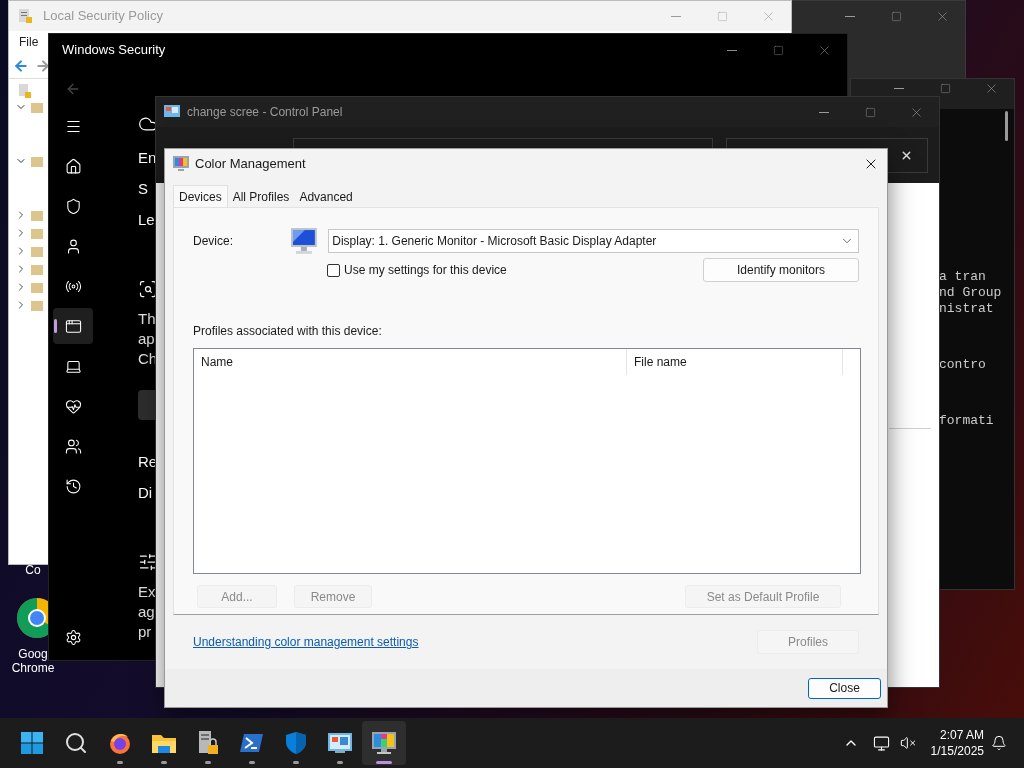 This screenshot has width=1024, height=768. What do you see at coordinates (73, 446) in the screenshot?
I see `people-icon` at bounding box center [73, 446].